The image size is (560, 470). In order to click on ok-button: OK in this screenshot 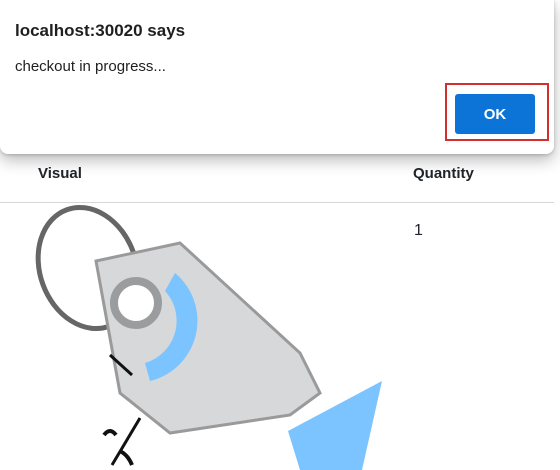, I will do `click(495, 114)`.